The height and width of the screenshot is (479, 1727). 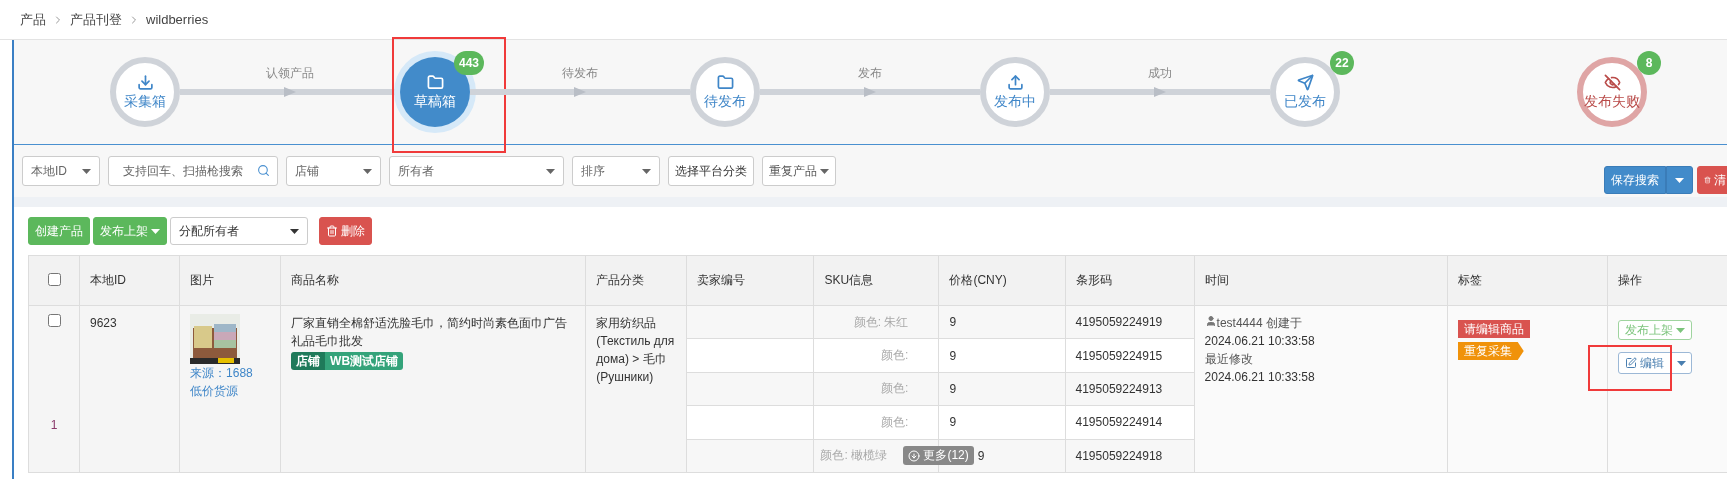 What do you see at coordinates (1527, 280) in the screenshot?
I see `column-header: 标签` at bounding box center [1527, 280].